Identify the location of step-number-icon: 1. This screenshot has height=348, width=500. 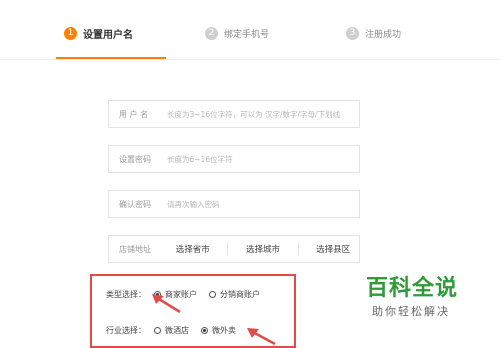
(70, 33).